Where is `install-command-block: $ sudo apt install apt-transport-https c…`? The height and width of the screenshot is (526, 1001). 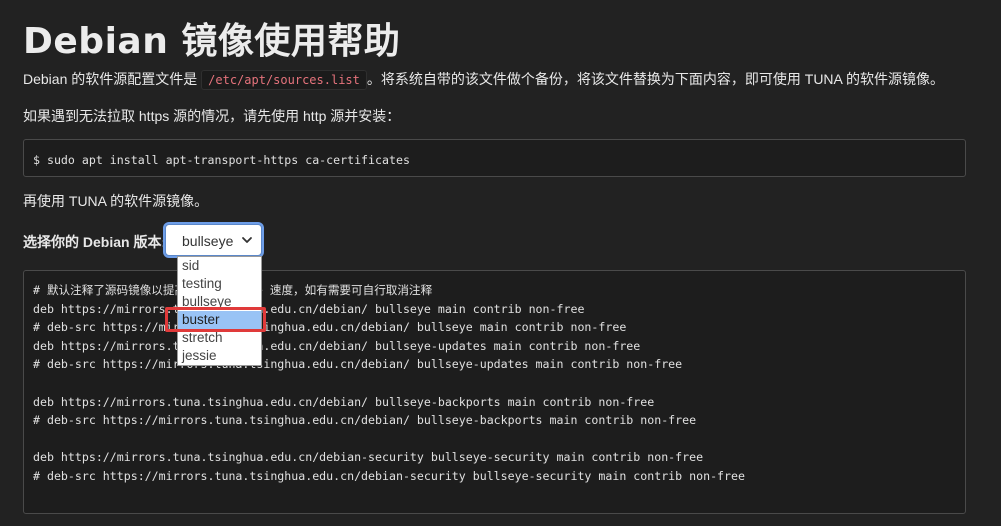 install-command-block: $ sudo apt install apt-transport-https c… is located at coordinates (494, 158).